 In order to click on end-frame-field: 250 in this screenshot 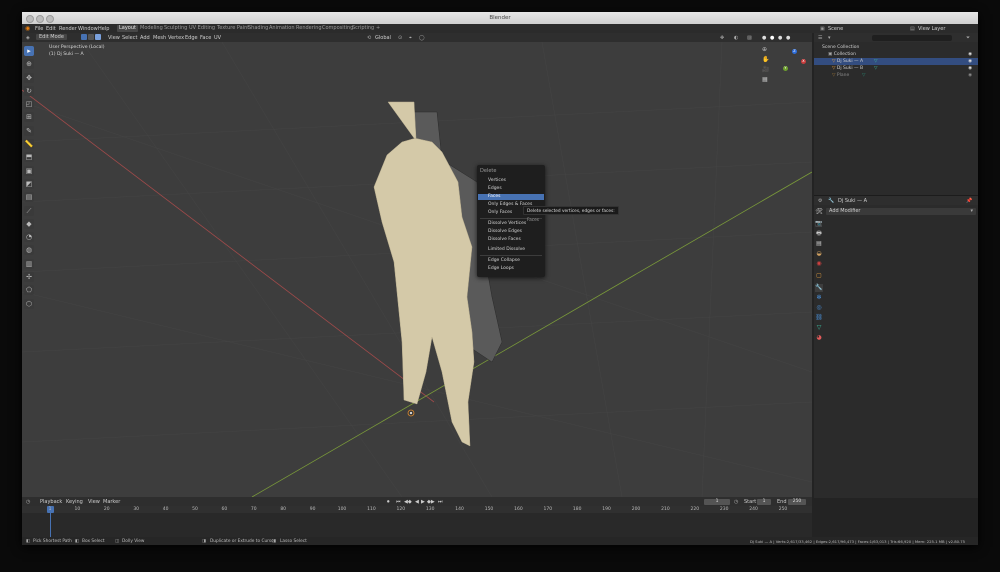, I will do `click(797, 501)`.